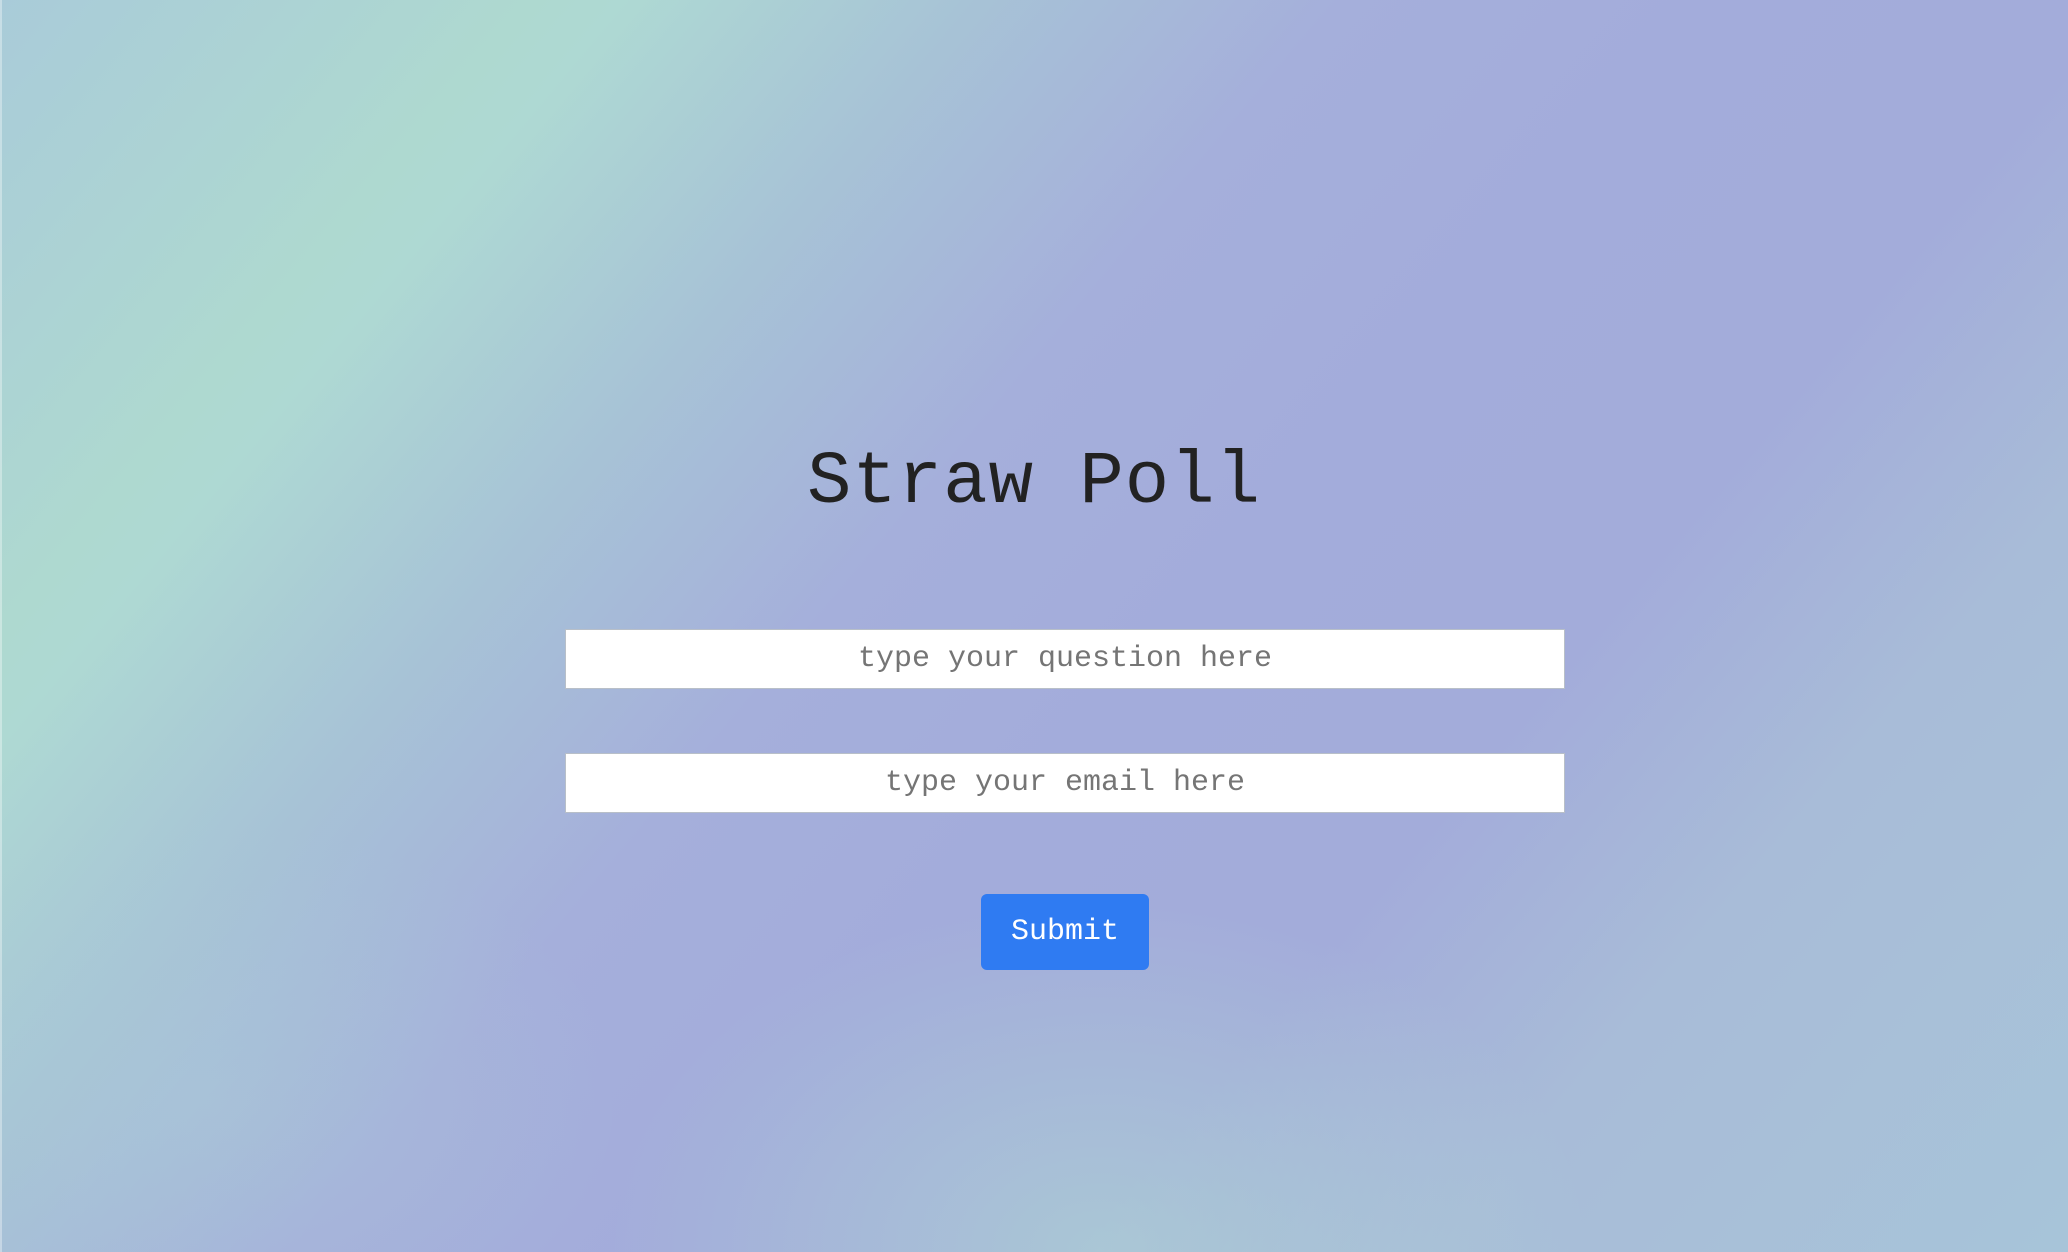 This screenshot has height=1252, width=2068. I want to click on window-edge, so click(1, 626).